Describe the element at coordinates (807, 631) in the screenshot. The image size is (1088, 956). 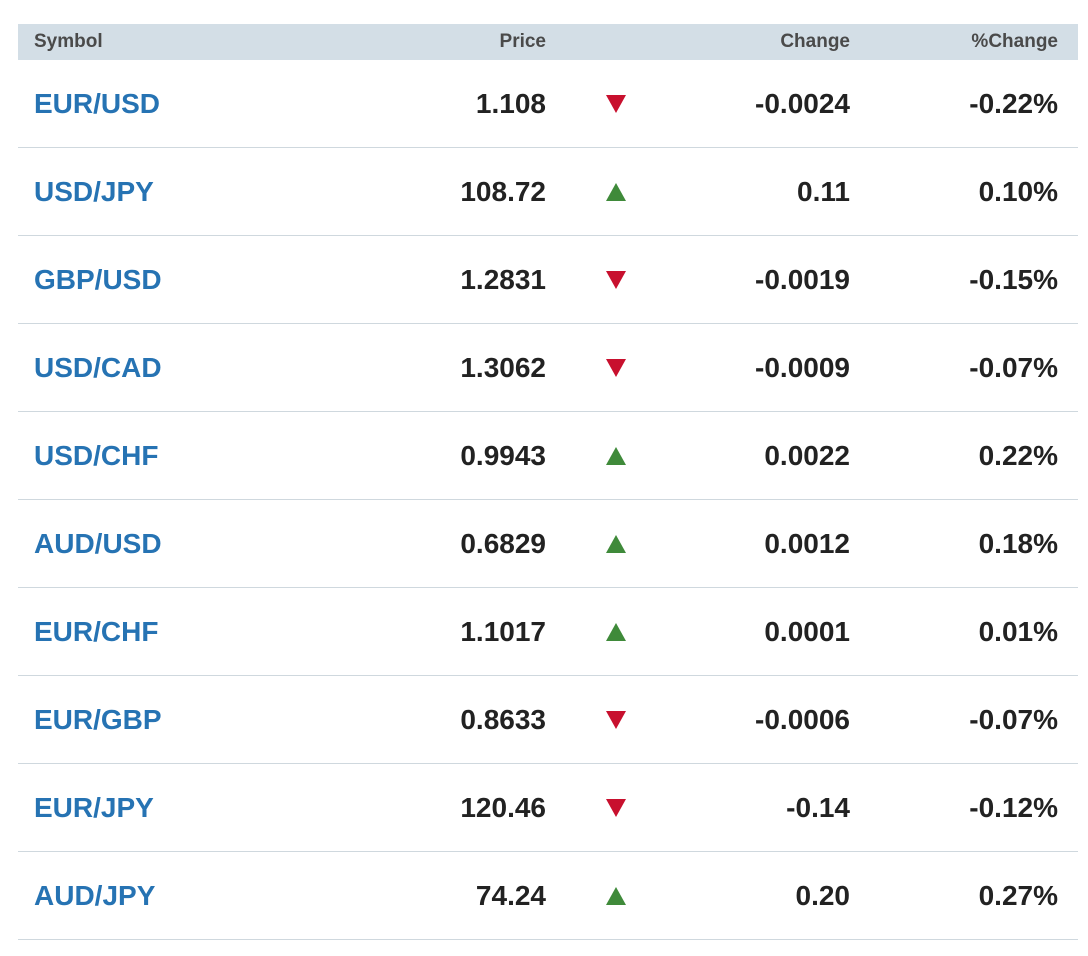
I see `change-value: 0.0001` at that location.